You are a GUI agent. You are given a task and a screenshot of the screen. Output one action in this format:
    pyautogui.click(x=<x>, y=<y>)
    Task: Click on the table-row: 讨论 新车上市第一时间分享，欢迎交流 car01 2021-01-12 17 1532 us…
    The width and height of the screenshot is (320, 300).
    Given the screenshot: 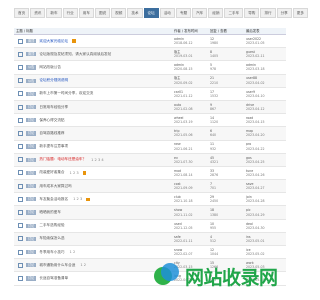 What is the action you would take?
    pyautogui.click(x=150, y=94)
    